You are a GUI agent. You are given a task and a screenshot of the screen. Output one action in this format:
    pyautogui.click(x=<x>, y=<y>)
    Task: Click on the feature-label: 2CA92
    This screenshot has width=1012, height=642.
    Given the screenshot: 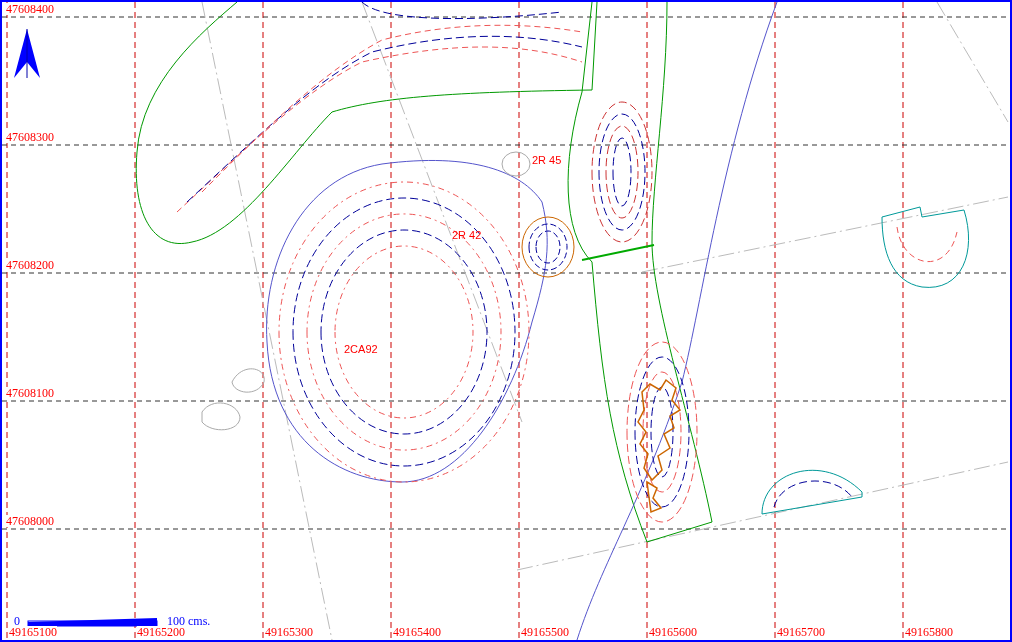 What is the action you would take?
    pyautogui.click(x=361, y=349)
    